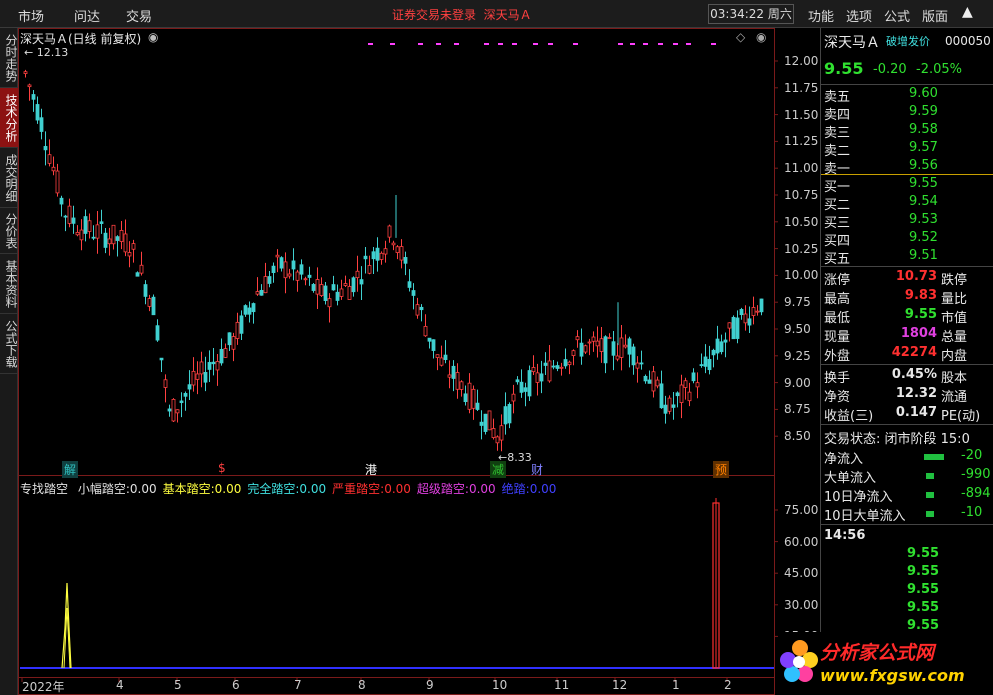 Image resolution: width=993 pixels, height=695 pixels. I want to click on ask-level-label: 卖五, so click(837, 97).